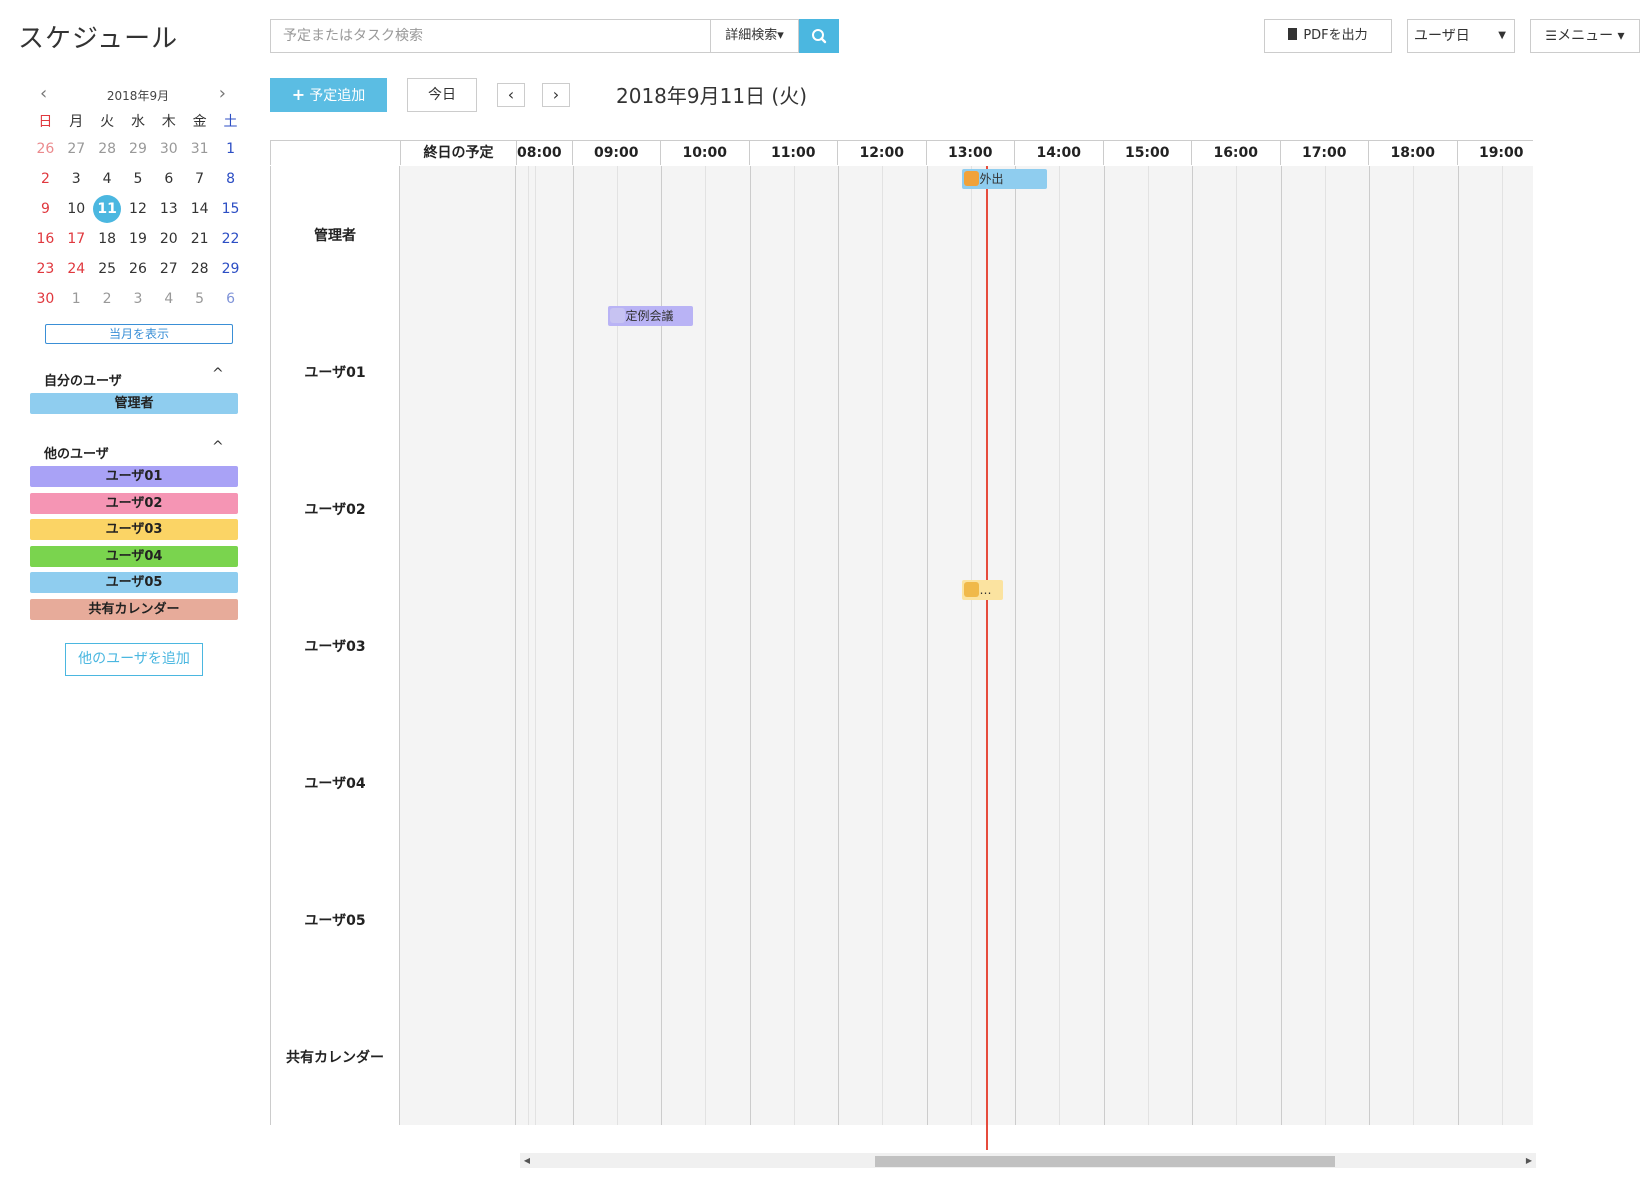 The height and width of the screenshot is (1184, 1650). What do you see at coordinates (199, 149) in the screenshot?
I see `calendar-day: 31` at bounding box center [199, 149].